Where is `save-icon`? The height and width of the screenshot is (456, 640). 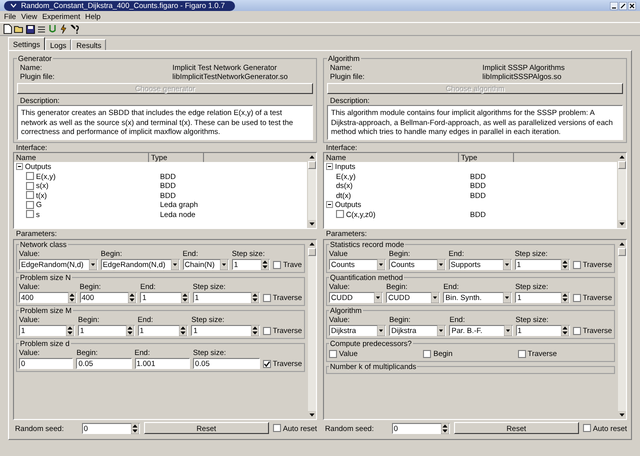
save-icon is located at coordinates (30, 29).